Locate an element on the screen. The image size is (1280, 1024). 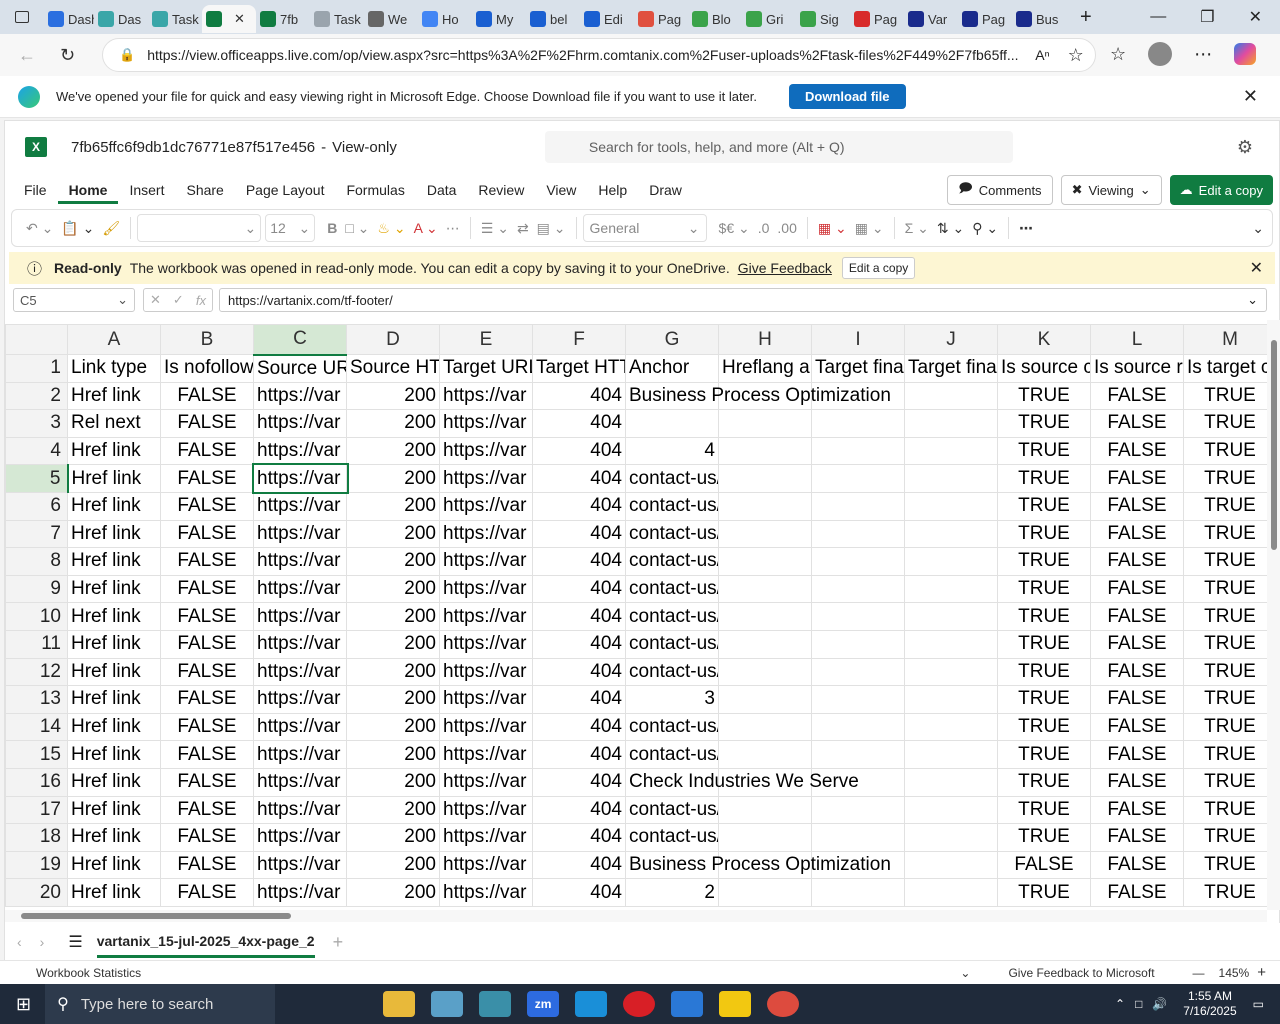
menu-formulas: Formulas is located at coordinates (375, 190).